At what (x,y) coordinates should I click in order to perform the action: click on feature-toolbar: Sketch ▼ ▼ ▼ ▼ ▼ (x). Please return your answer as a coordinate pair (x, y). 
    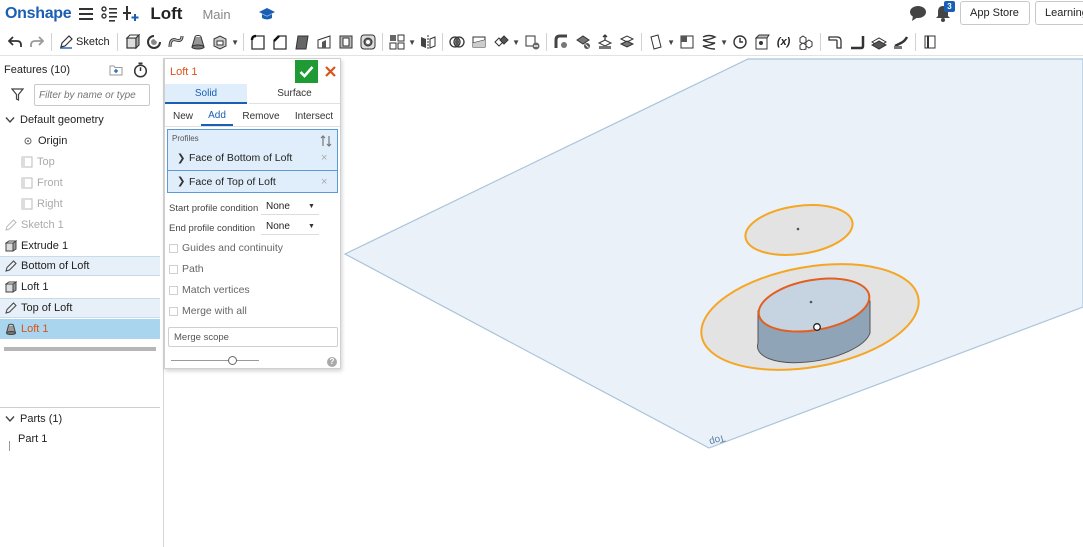
    Looking at the image, I should click on (541, 42).